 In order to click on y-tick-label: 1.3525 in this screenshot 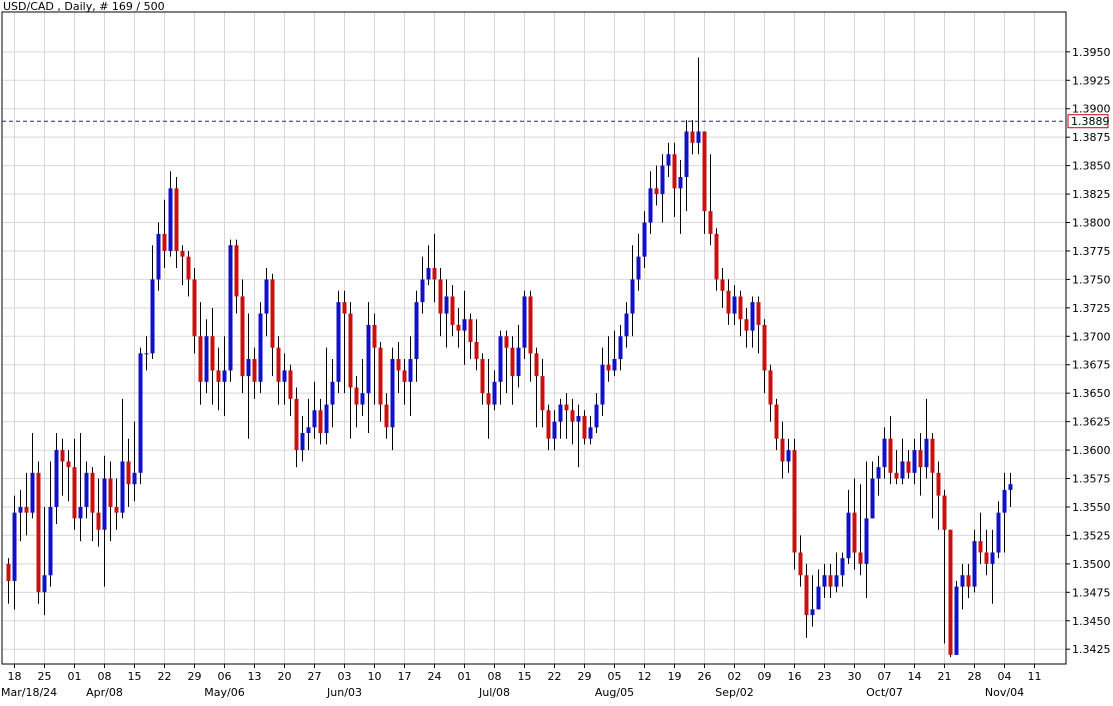, I will do `click(1091, 535)`.